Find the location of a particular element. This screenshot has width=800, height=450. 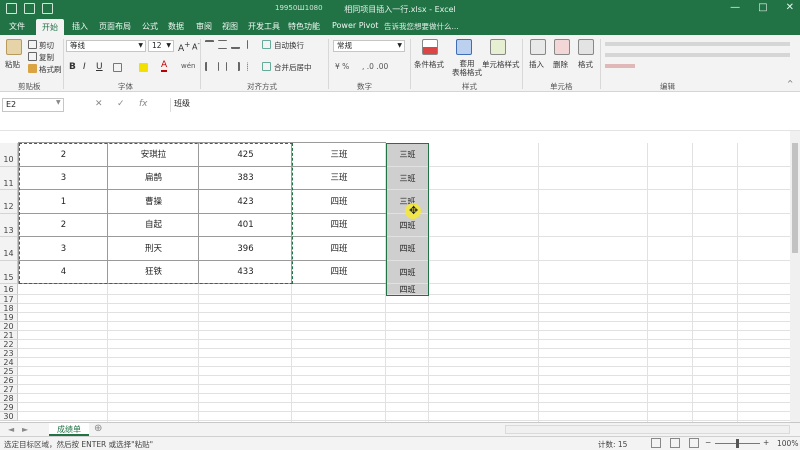

copy-button: 复制 is located at coordinates (46, 57).